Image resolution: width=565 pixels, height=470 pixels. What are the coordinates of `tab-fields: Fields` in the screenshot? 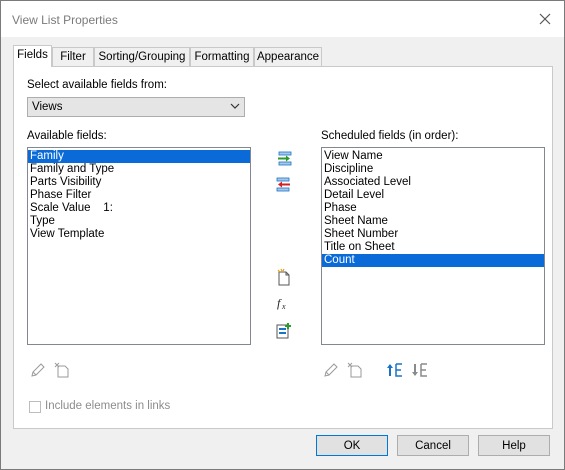 It's located at (32, 56).